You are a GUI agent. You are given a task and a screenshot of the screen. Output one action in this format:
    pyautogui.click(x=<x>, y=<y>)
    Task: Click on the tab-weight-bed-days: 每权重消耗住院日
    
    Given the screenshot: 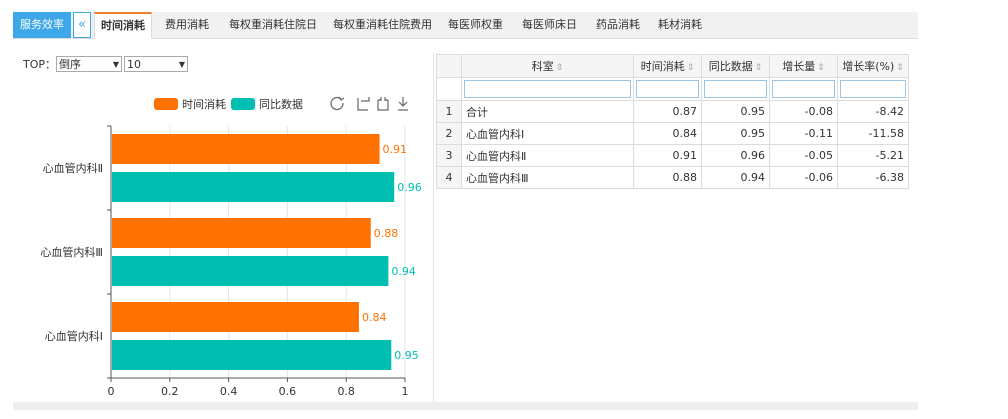 What is the action you would take?
    pyautogui.click(x=273, y=25)
    